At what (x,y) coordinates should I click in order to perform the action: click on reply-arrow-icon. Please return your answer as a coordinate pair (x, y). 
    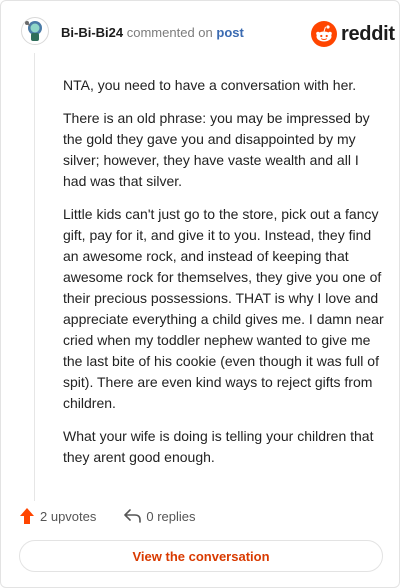
    Looking at the image, I should click on (133, 516).